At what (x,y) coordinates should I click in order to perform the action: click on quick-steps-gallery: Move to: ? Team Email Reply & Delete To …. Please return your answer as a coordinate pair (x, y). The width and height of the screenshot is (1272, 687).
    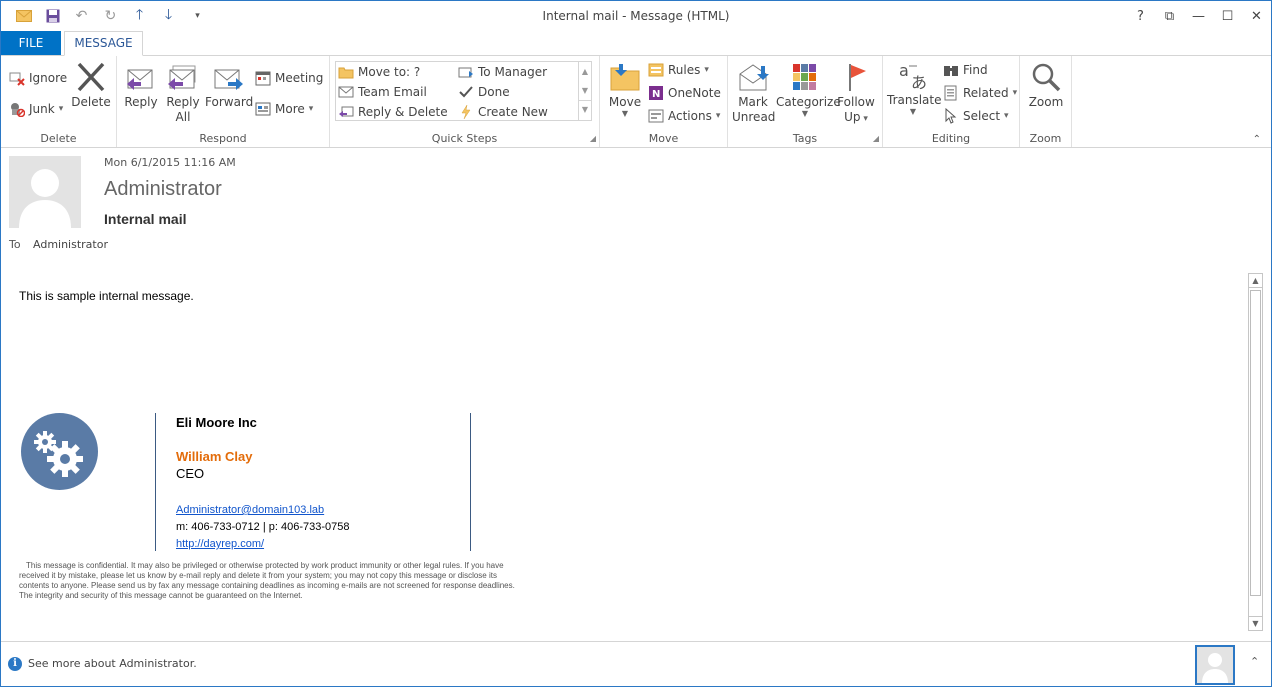
    Looking at the image, I should click on (463, 91).